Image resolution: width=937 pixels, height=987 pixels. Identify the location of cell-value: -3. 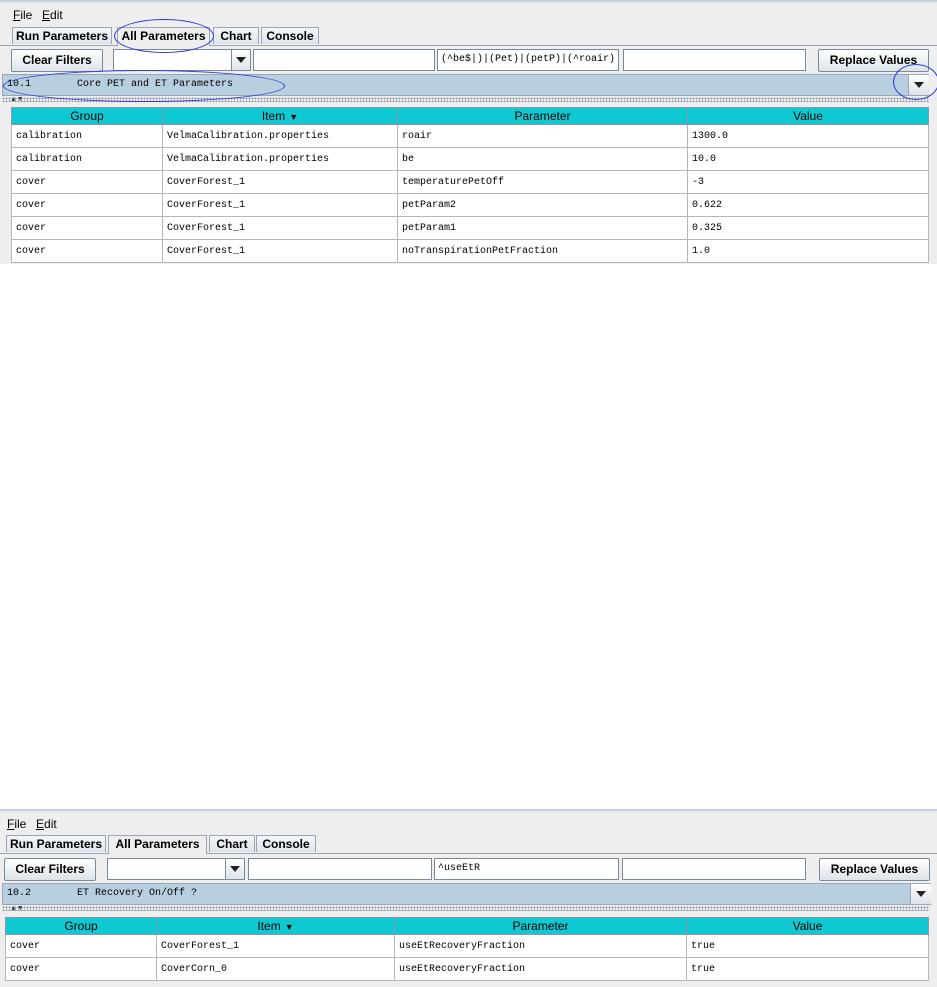
(808, 182).